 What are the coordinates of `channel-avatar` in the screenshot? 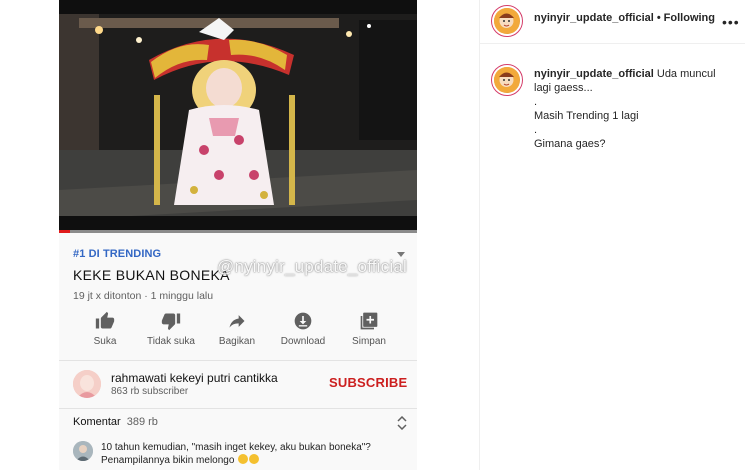 It's located at (87, 384).